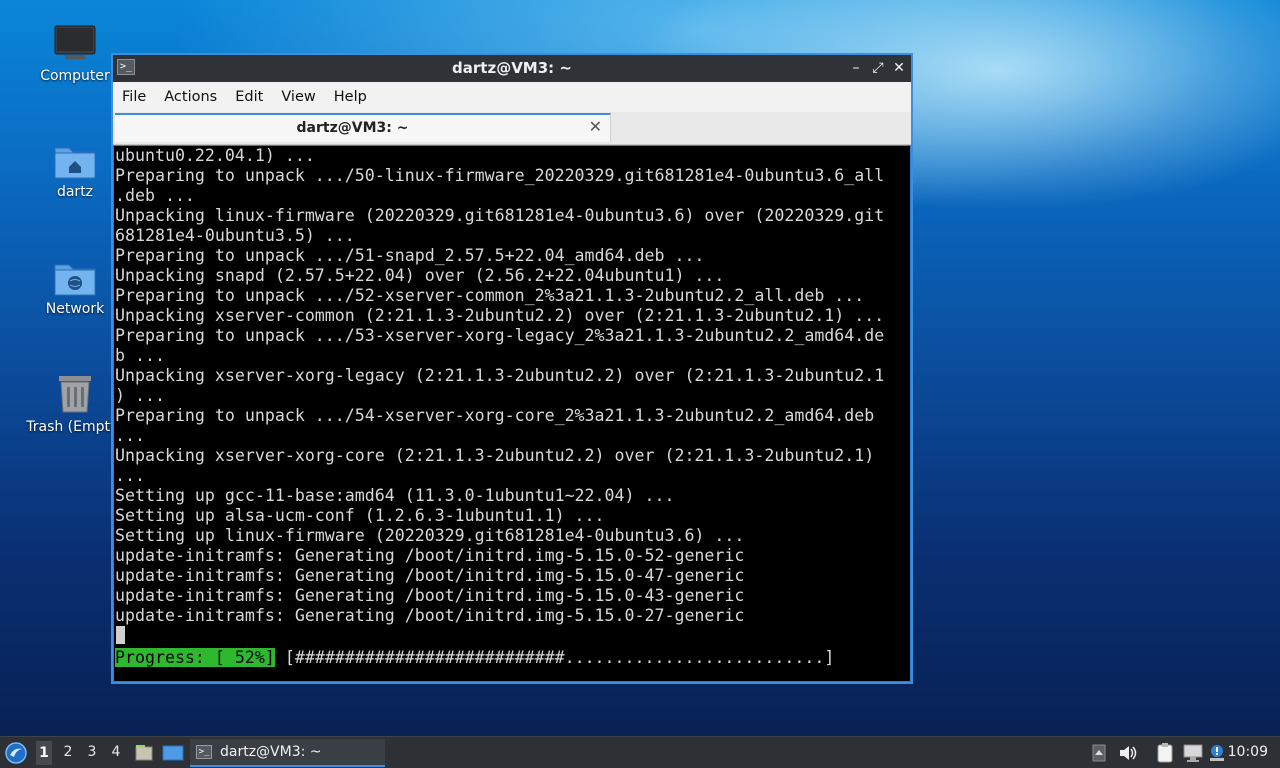 The height and width of the screenshot is (768, 1280). Describe the element at coordinates (899, 68) in the screenshot. I see `close-button: ✕` at that location.